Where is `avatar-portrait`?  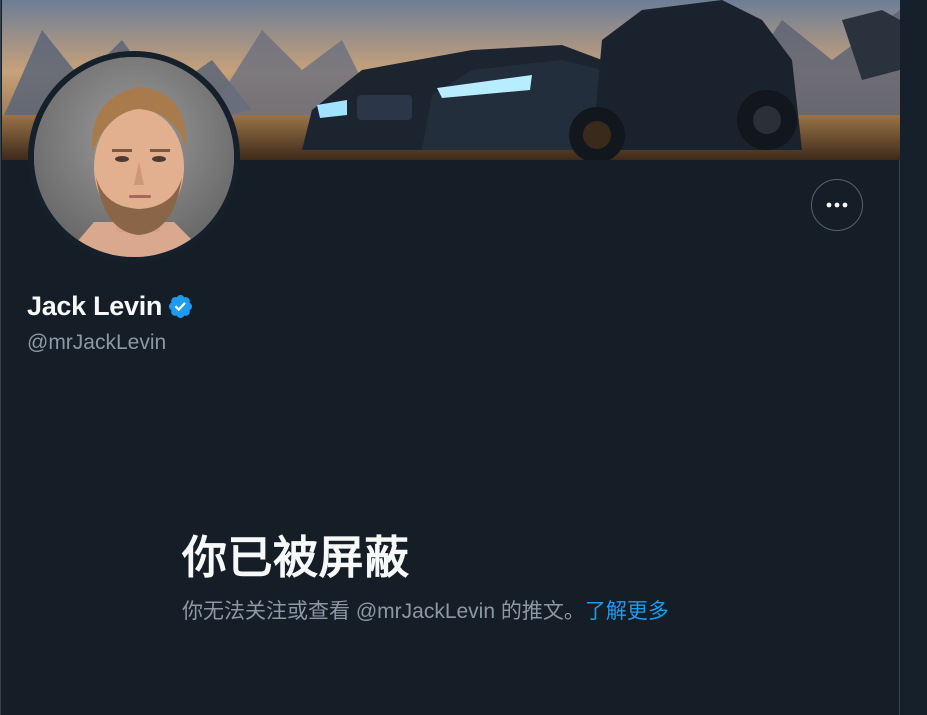
avatar-portrait is located at coordinates (134, 157).